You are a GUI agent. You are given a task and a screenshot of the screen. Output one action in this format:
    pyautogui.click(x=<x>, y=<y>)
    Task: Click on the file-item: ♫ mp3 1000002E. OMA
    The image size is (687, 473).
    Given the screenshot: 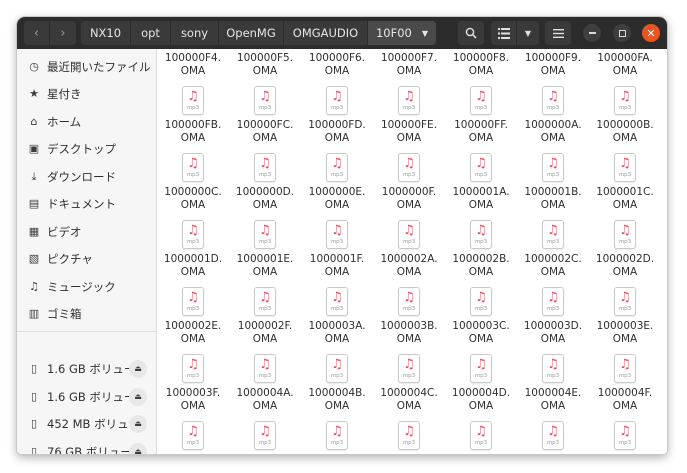 What is the action you would take?
    pyautogui.click(x=193, y=318)
    